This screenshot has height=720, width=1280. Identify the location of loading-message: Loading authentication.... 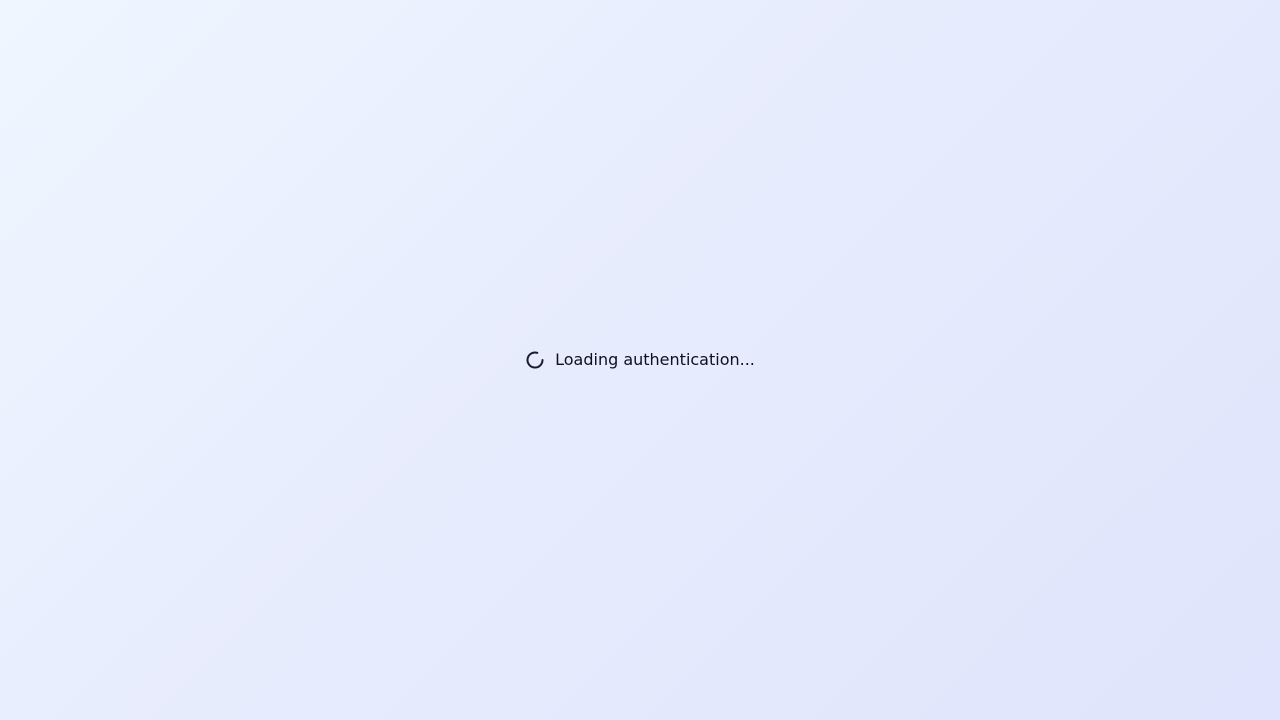
(655, 359).